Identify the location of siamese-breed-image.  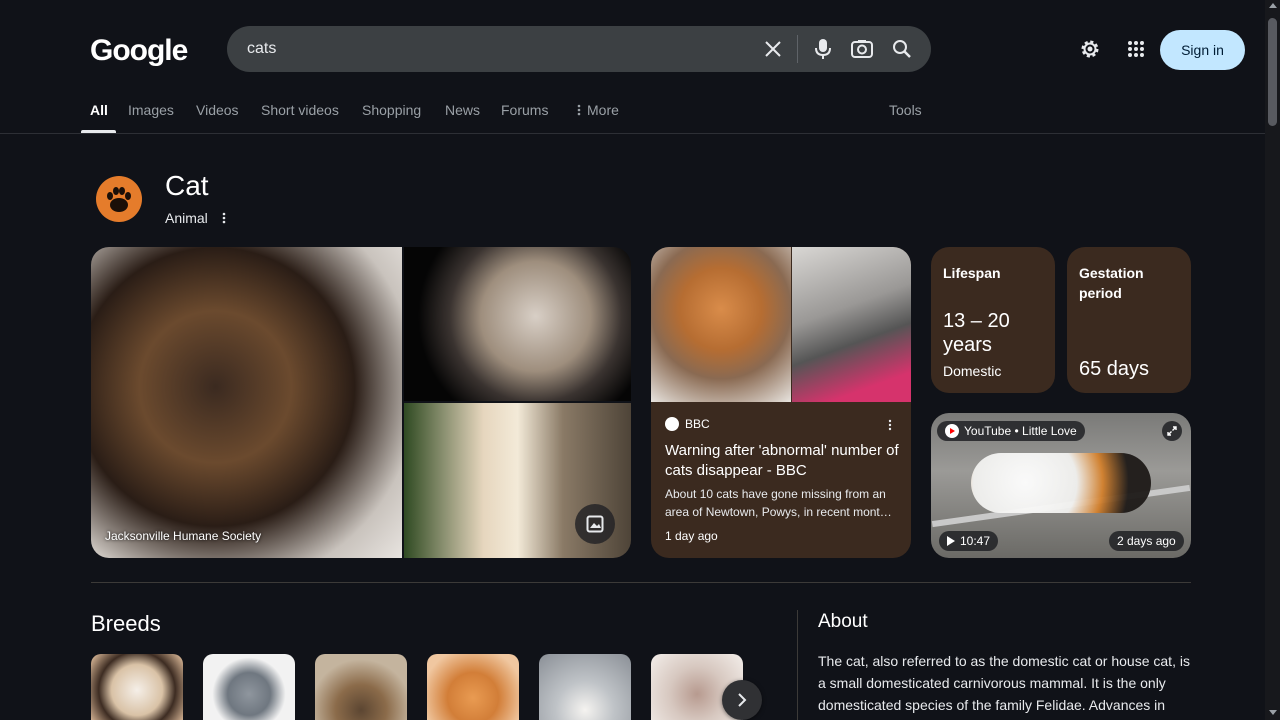
(137, 687).